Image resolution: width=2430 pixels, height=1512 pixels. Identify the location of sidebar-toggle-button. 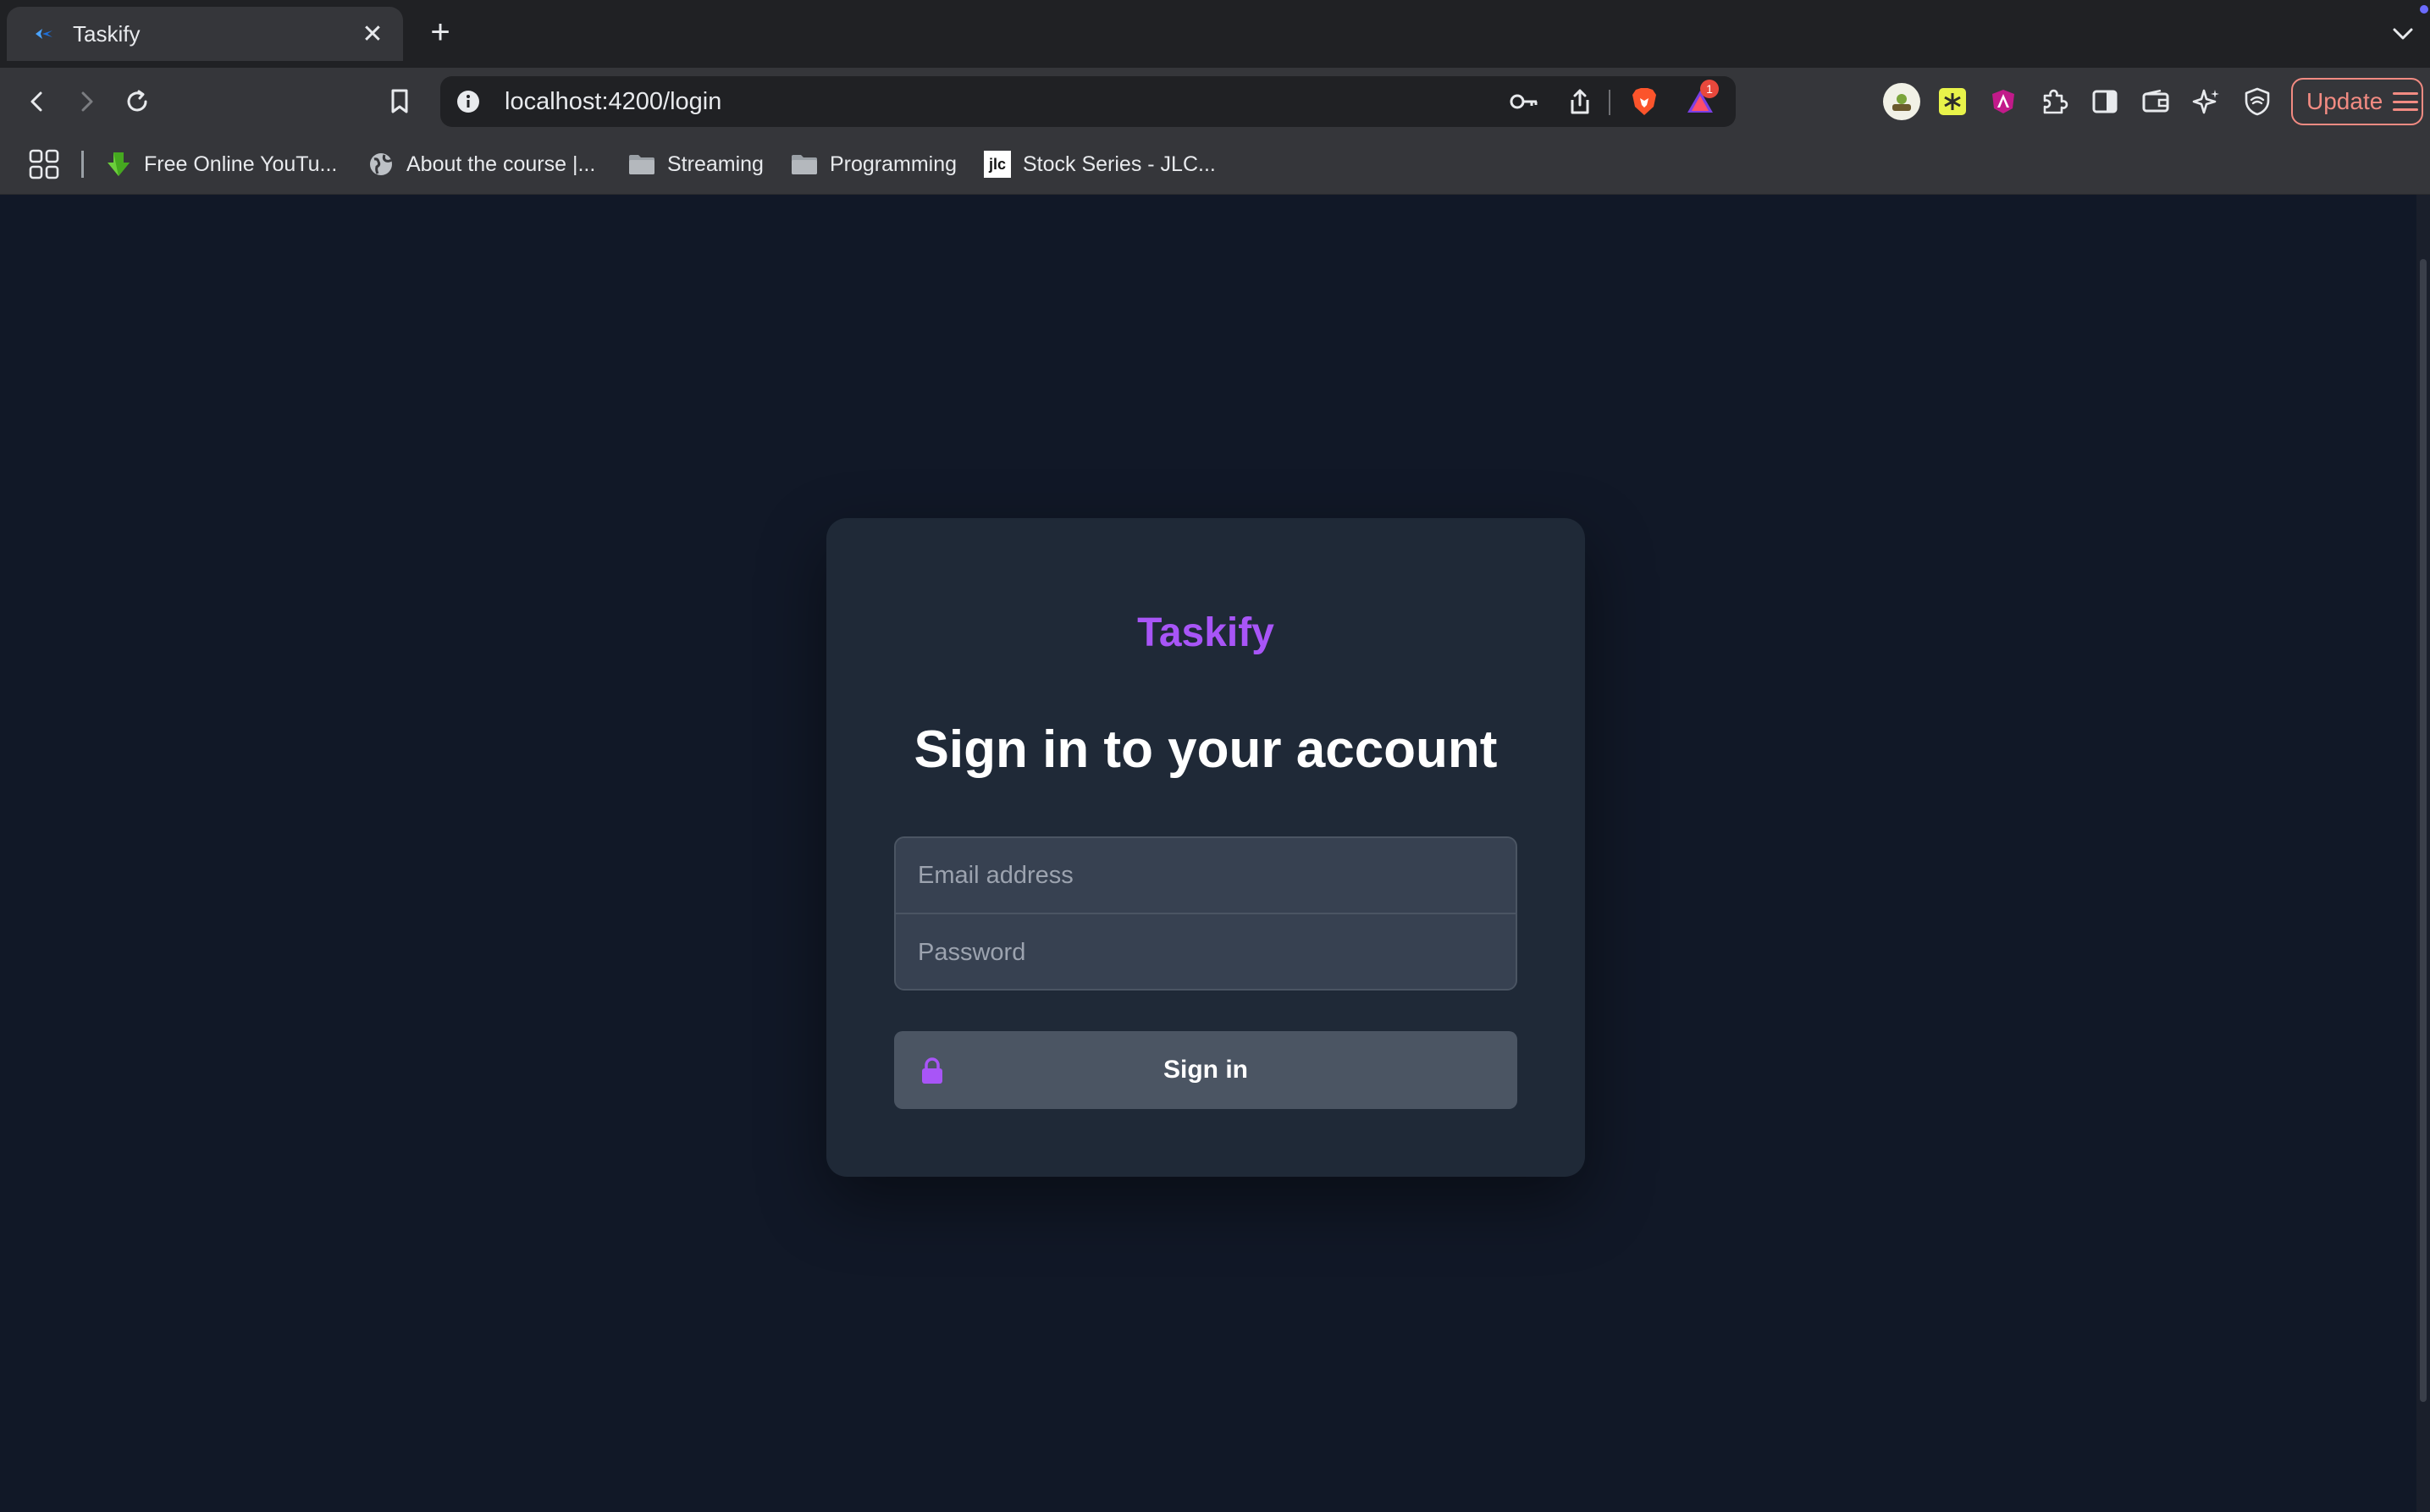
(2105, 101).